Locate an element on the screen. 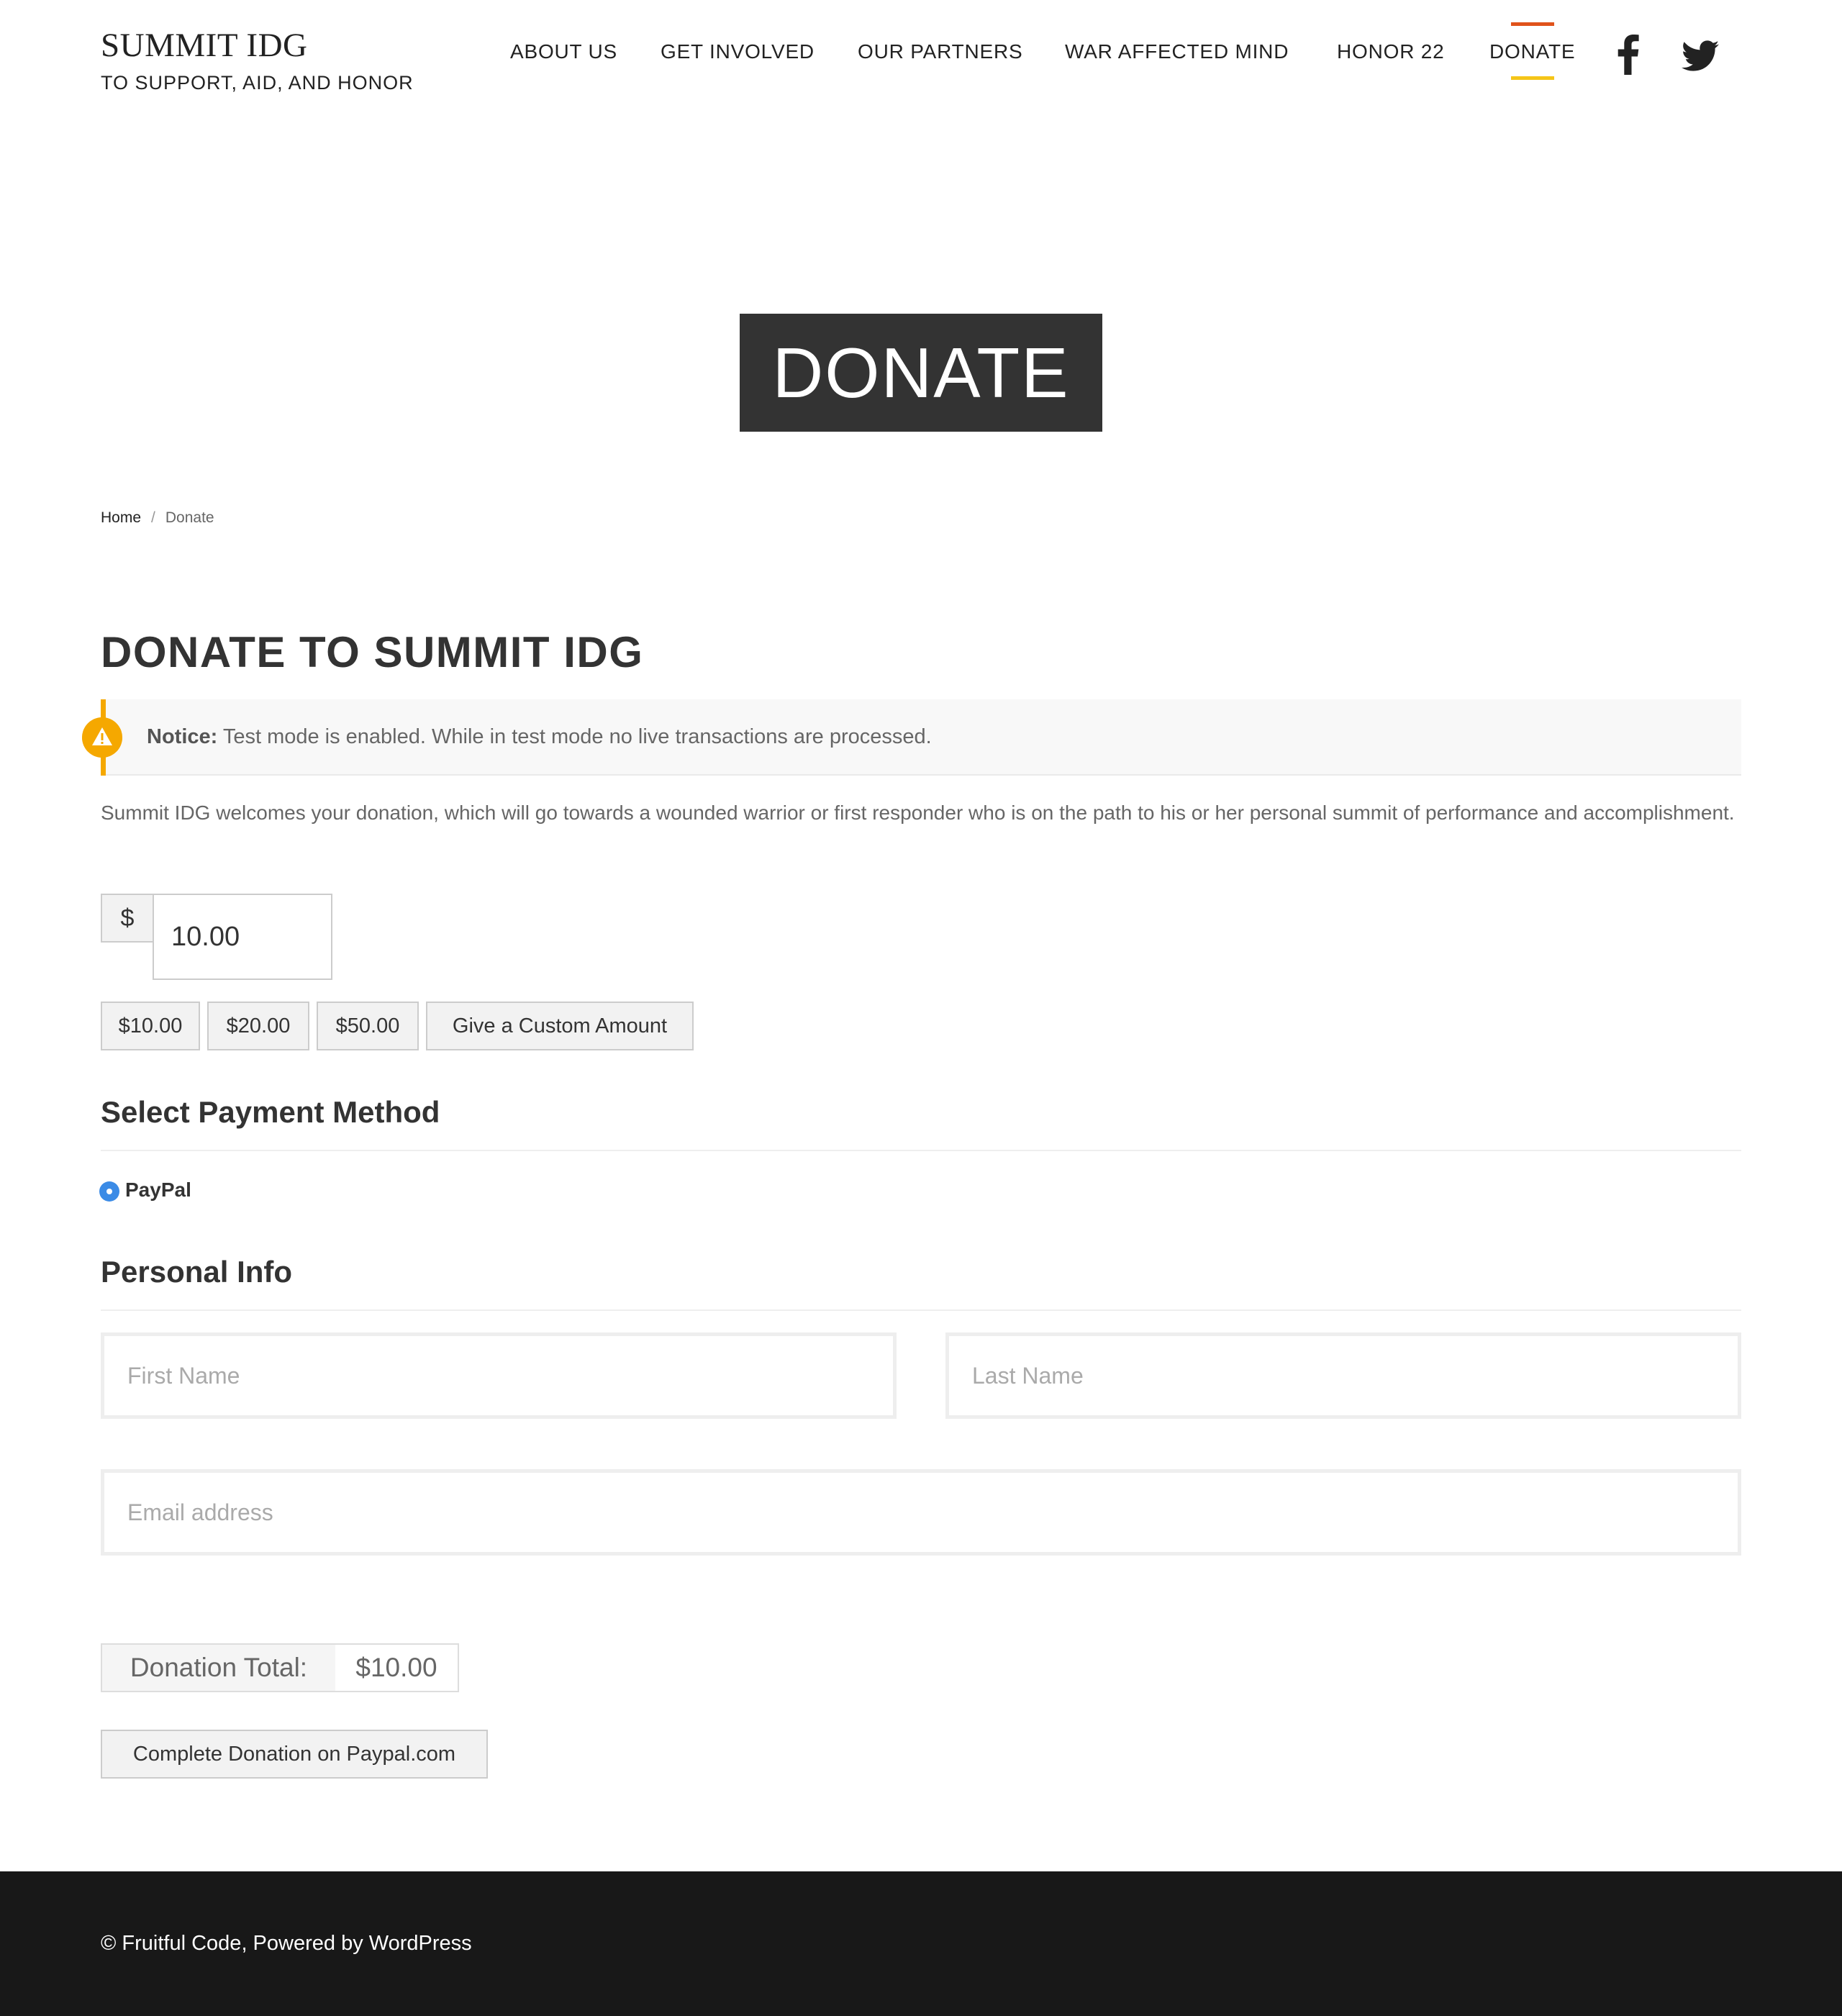 This screenshot has height=2016, width=1842. site-title: SUMMIT IDG is located at coordinates (204, 45).